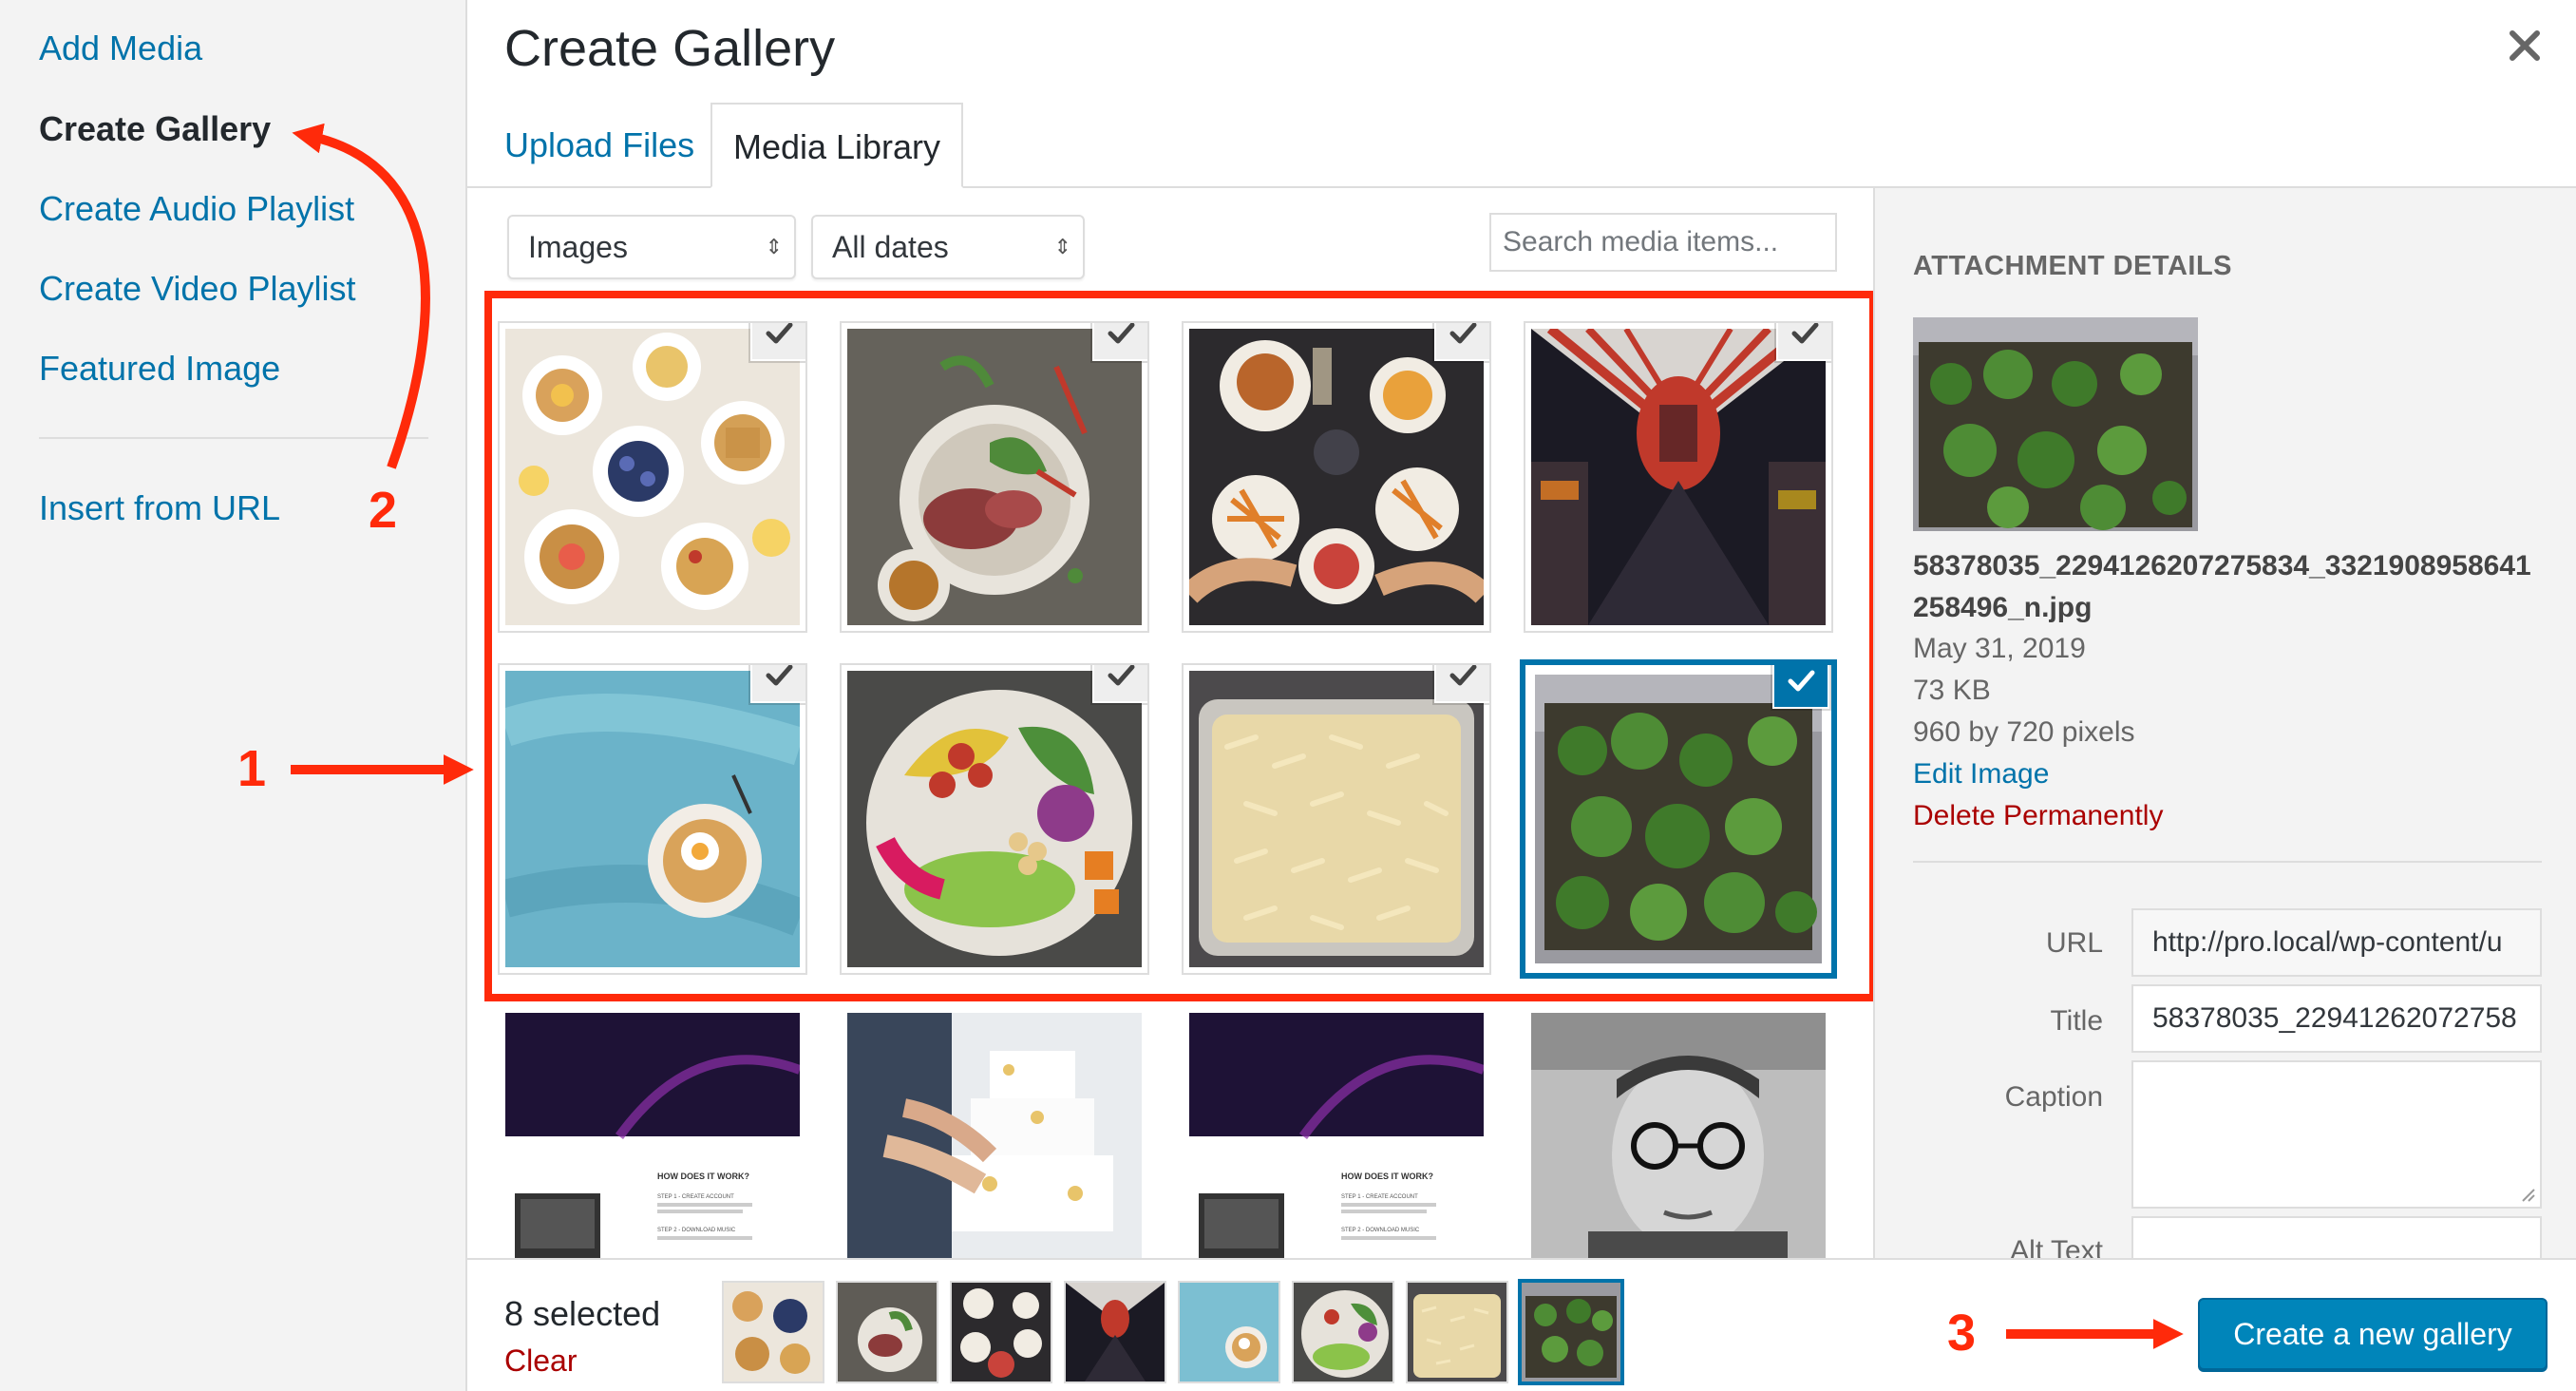 The height and width of the screenshot is (1391, 2576). What do you see at coordinates (1962, 1333) in the screenshot?
I see `annotation-number-3: 3` at bounding box center [1962, 1333].